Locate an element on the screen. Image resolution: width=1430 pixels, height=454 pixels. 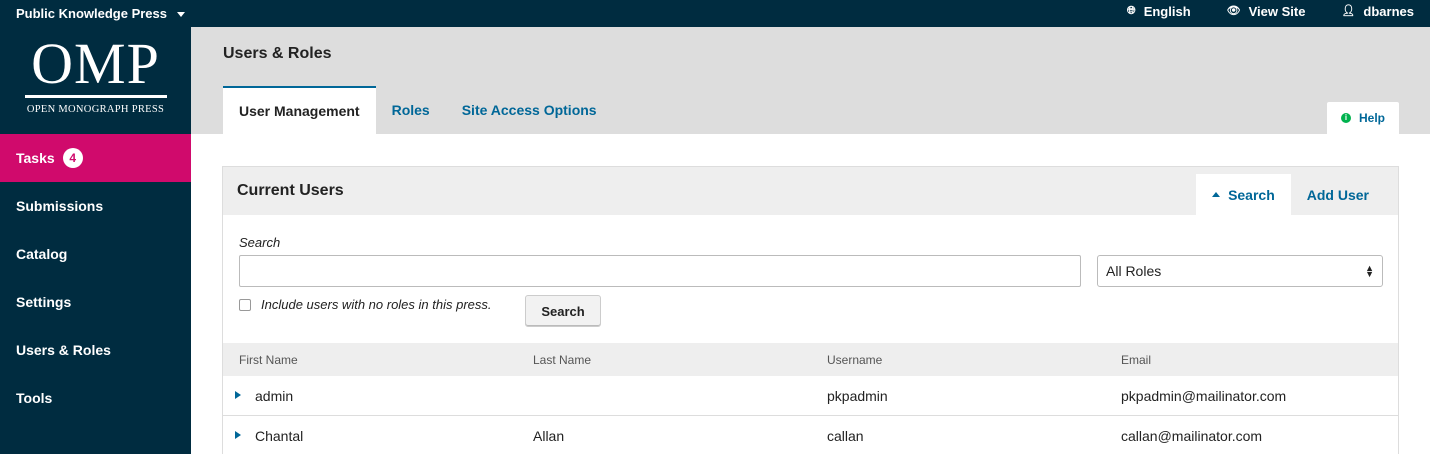
eye-icon: 👁︎ is located at coordinates (1233, 10).